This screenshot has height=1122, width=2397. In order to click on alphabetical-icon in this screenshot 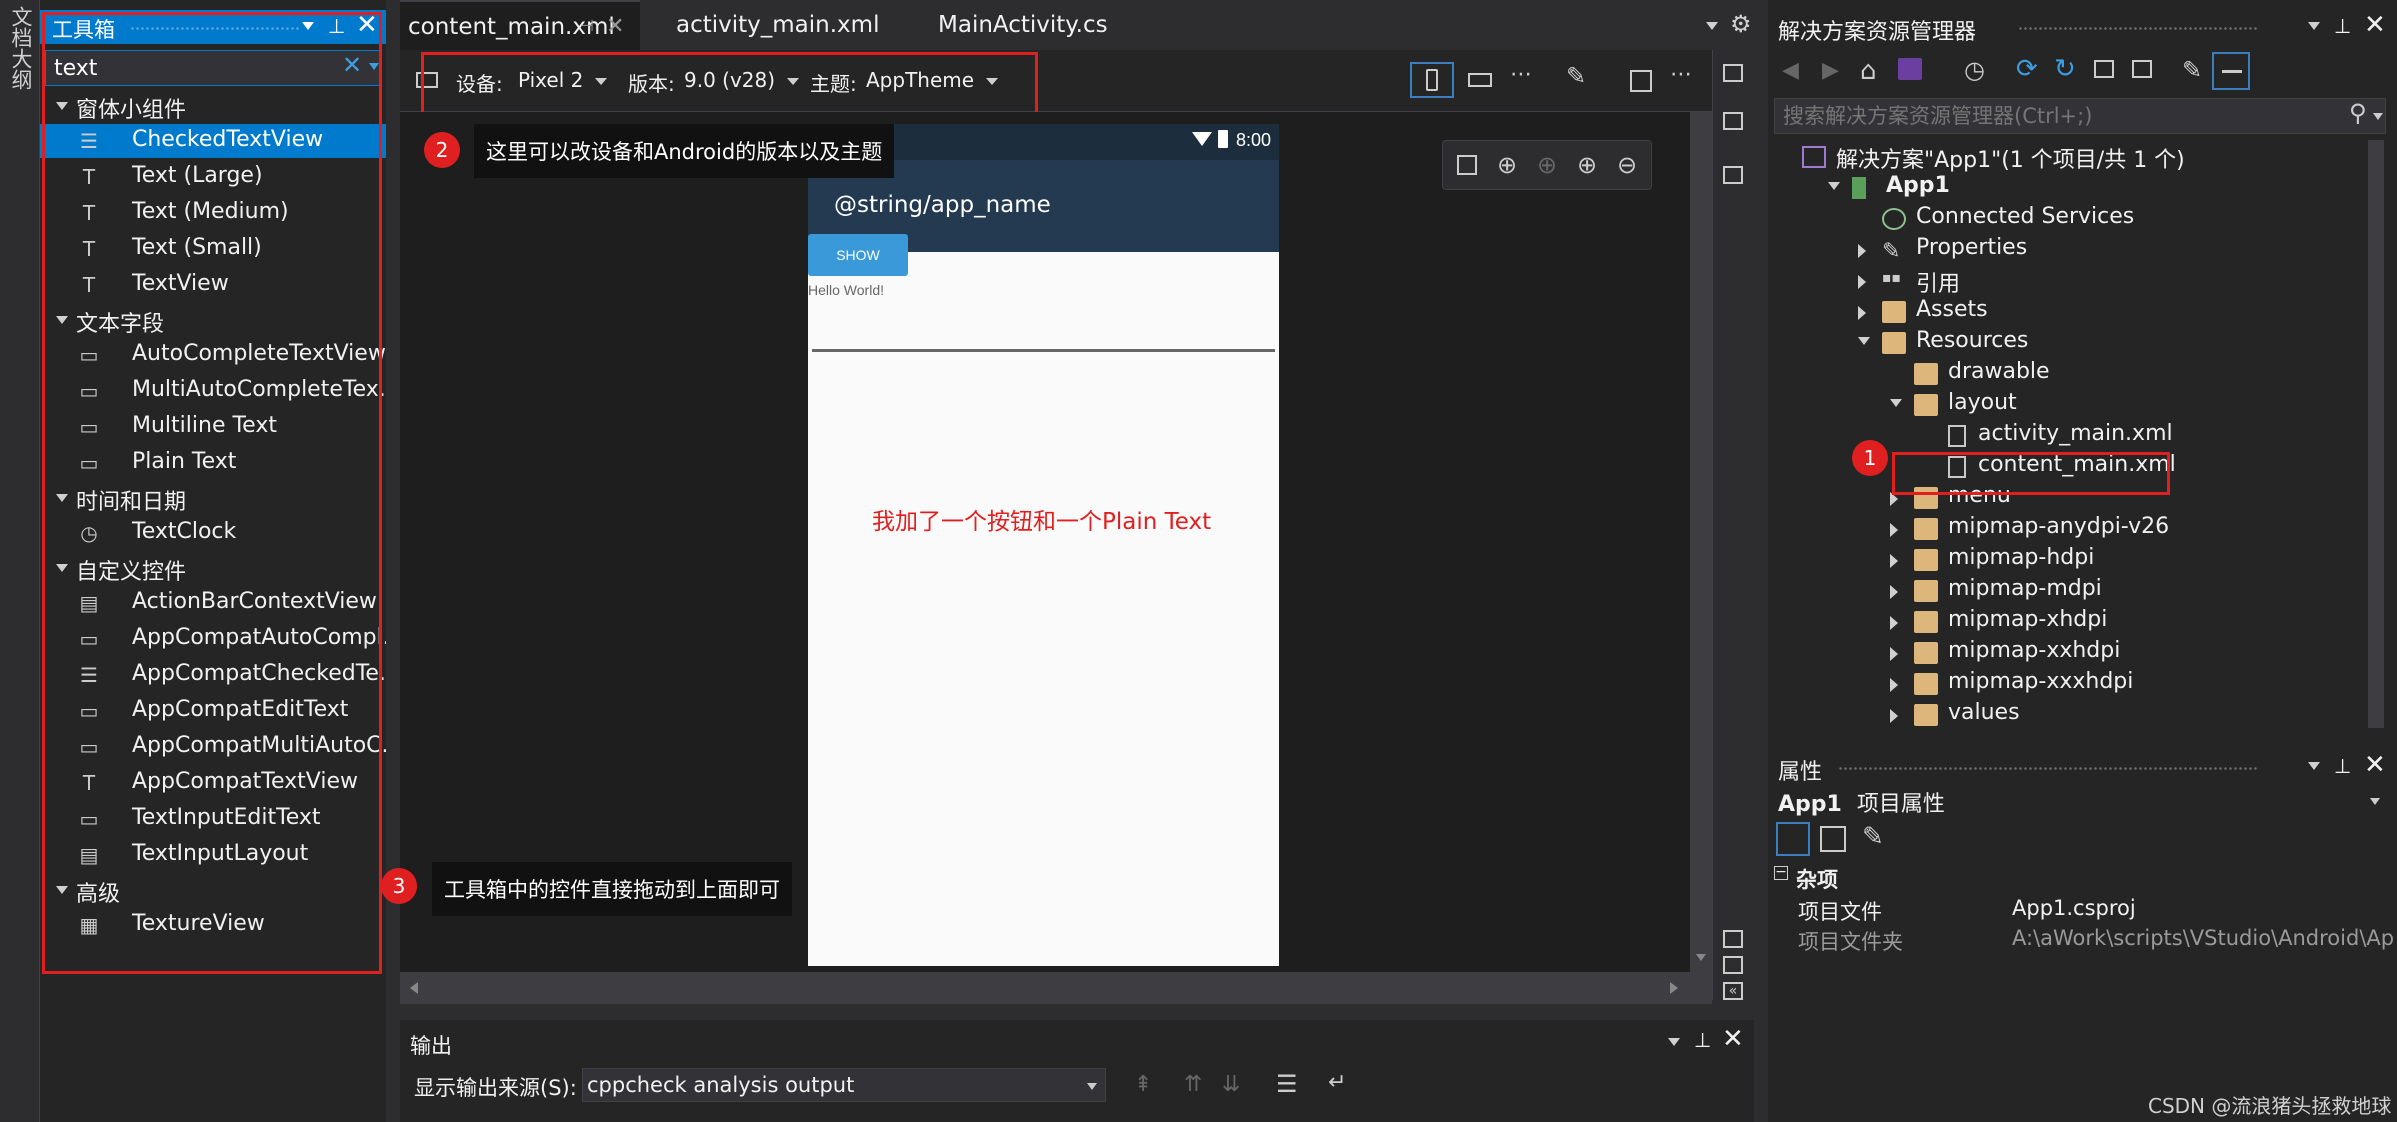, I will do `click(1833, 839)`.